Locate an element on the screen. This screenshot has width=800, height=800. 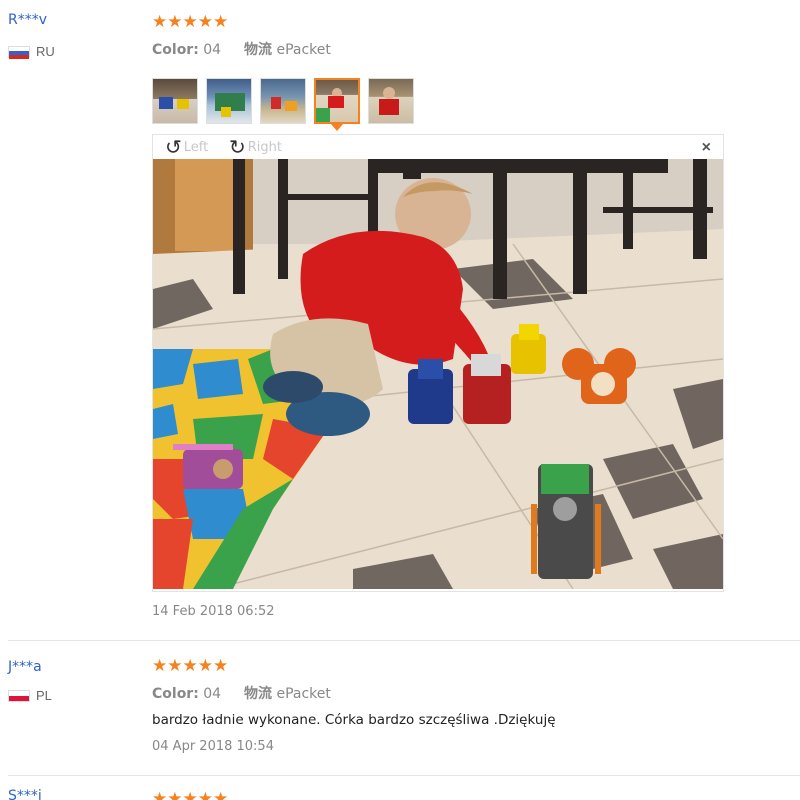
reviewer-country: PL is located at coordinates (30, 695).